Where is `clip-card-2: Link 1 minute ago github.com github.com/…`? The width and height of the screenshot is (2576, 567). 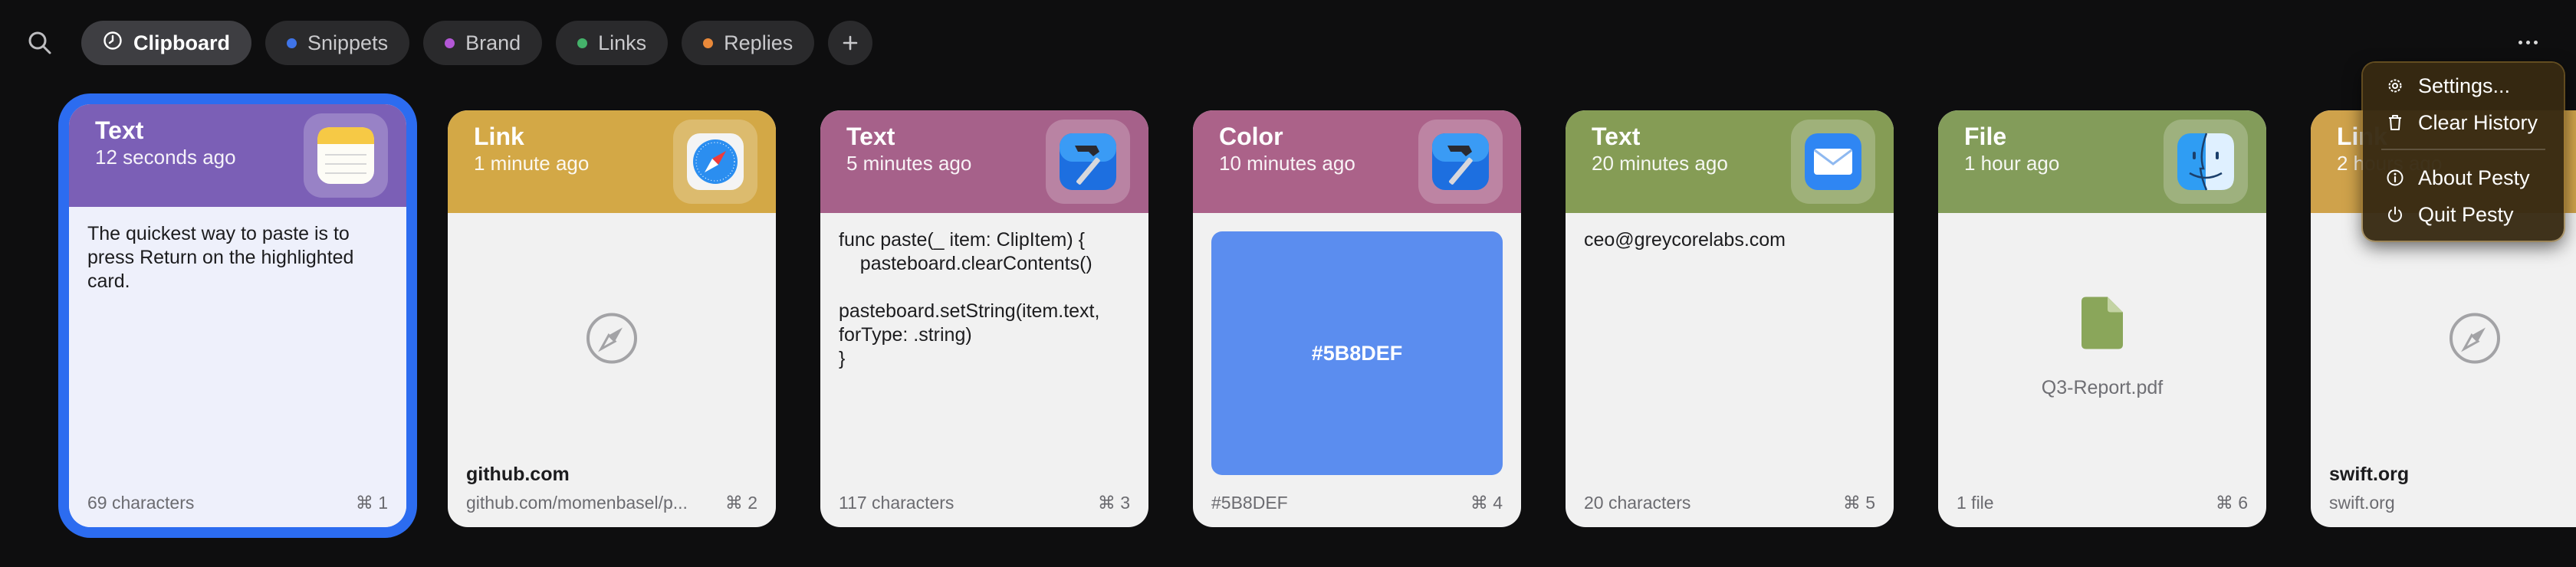 clip-card-2: Link 1 minute ago github.com github.com/… is located at coordinates (612, 318).